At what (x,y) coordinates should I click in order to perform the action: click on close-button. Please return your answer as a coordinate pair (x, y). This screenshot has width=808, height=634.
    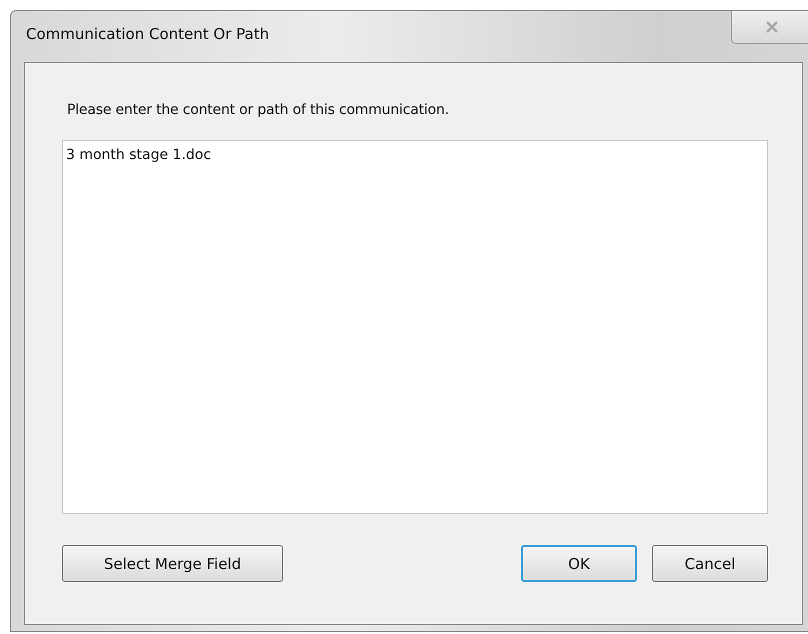
    Looking at the image, I should click on (769, 27).